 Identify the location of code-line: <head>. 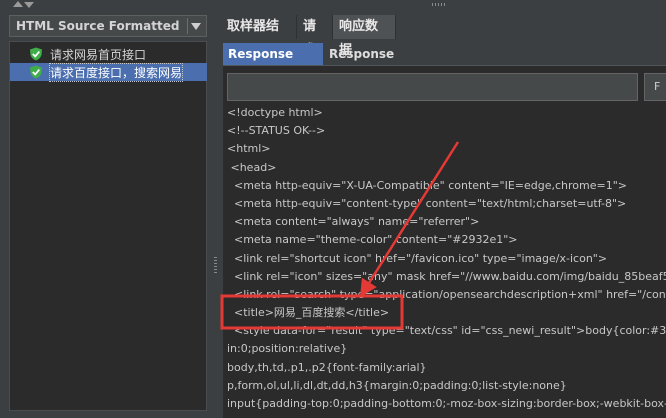
(252, 167).